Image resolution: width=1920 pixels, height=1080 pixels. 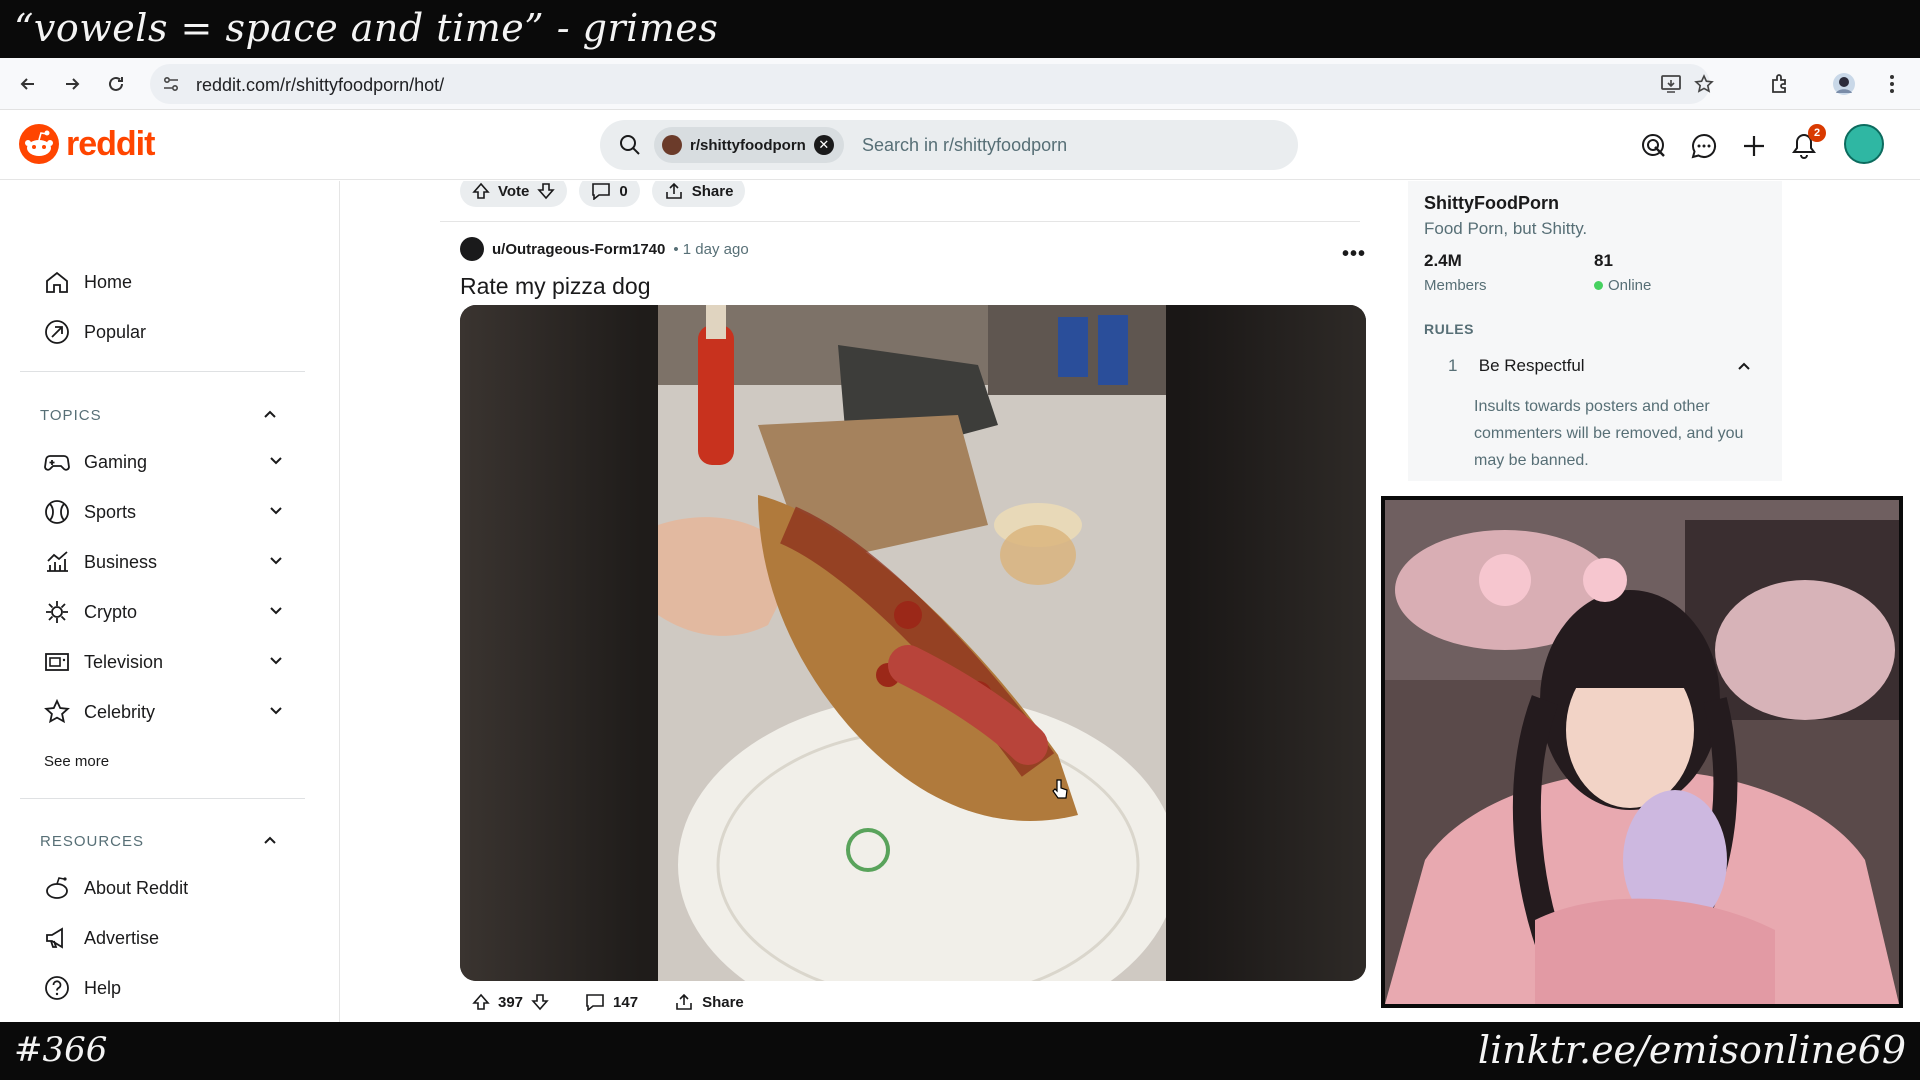 I want to click on topics-section-header: TOPICS, so click(x=158, y=415).